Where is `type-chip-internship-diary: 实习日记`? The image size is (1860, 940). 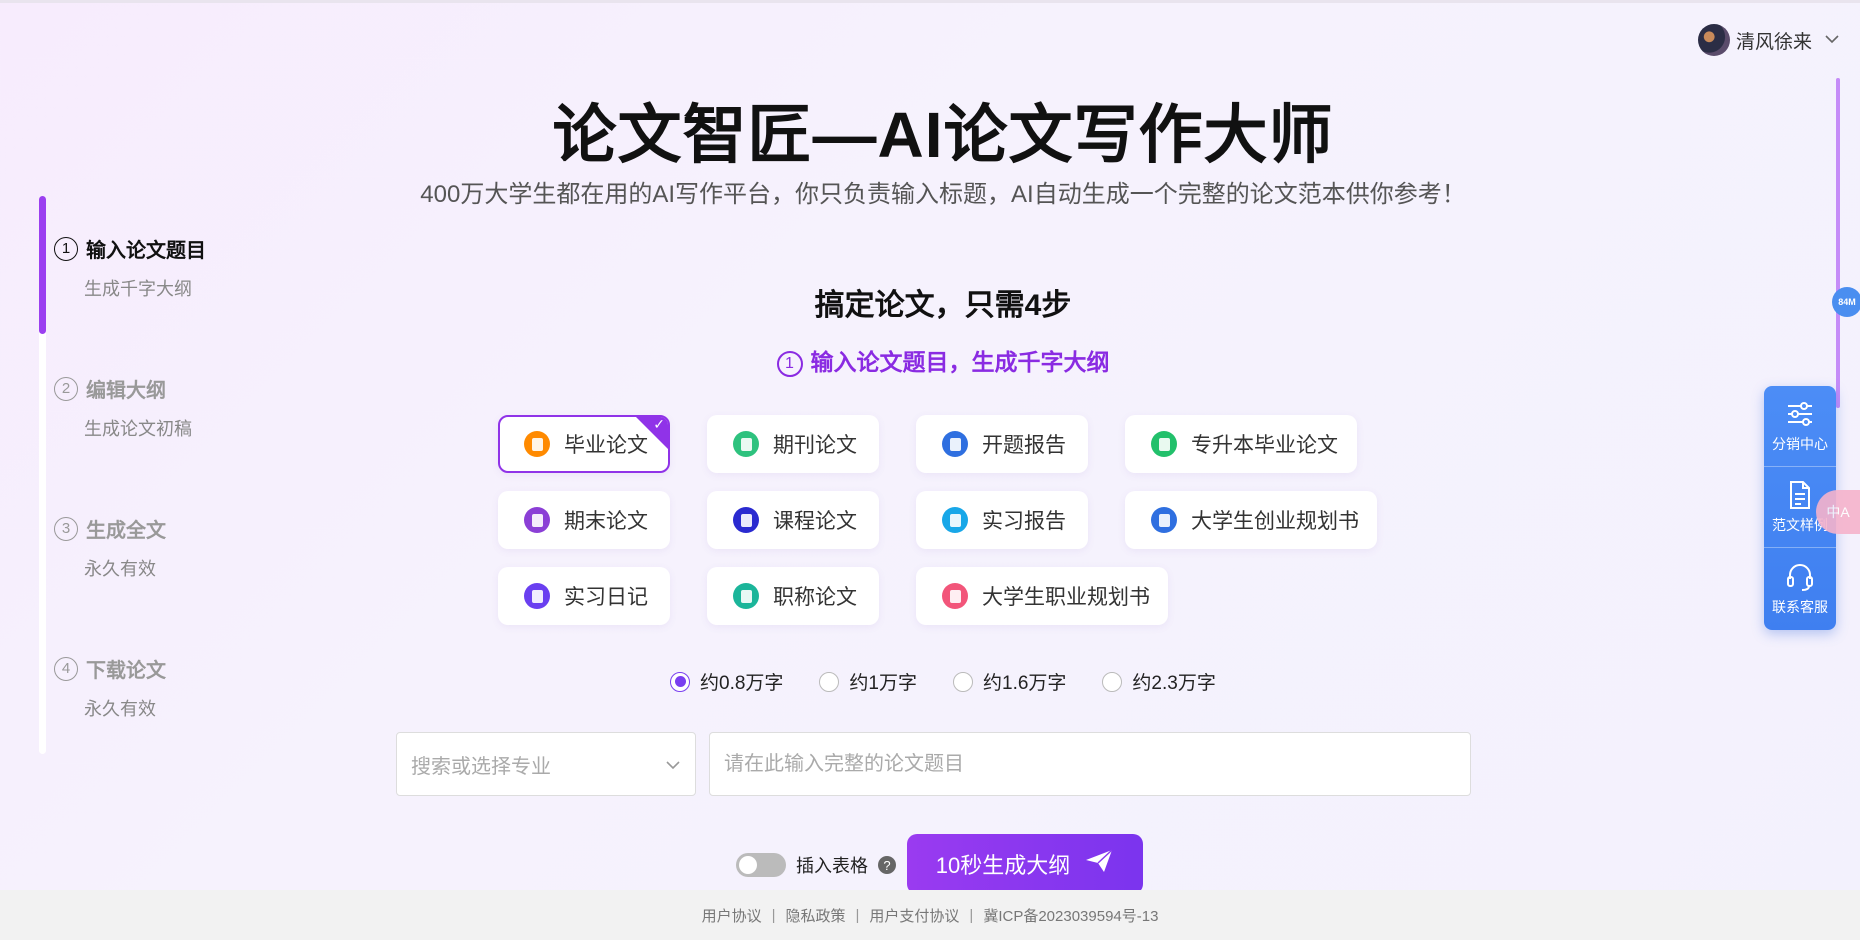
type-chip-internship-diary: 实习日记 is located at coordinates (584, 596).